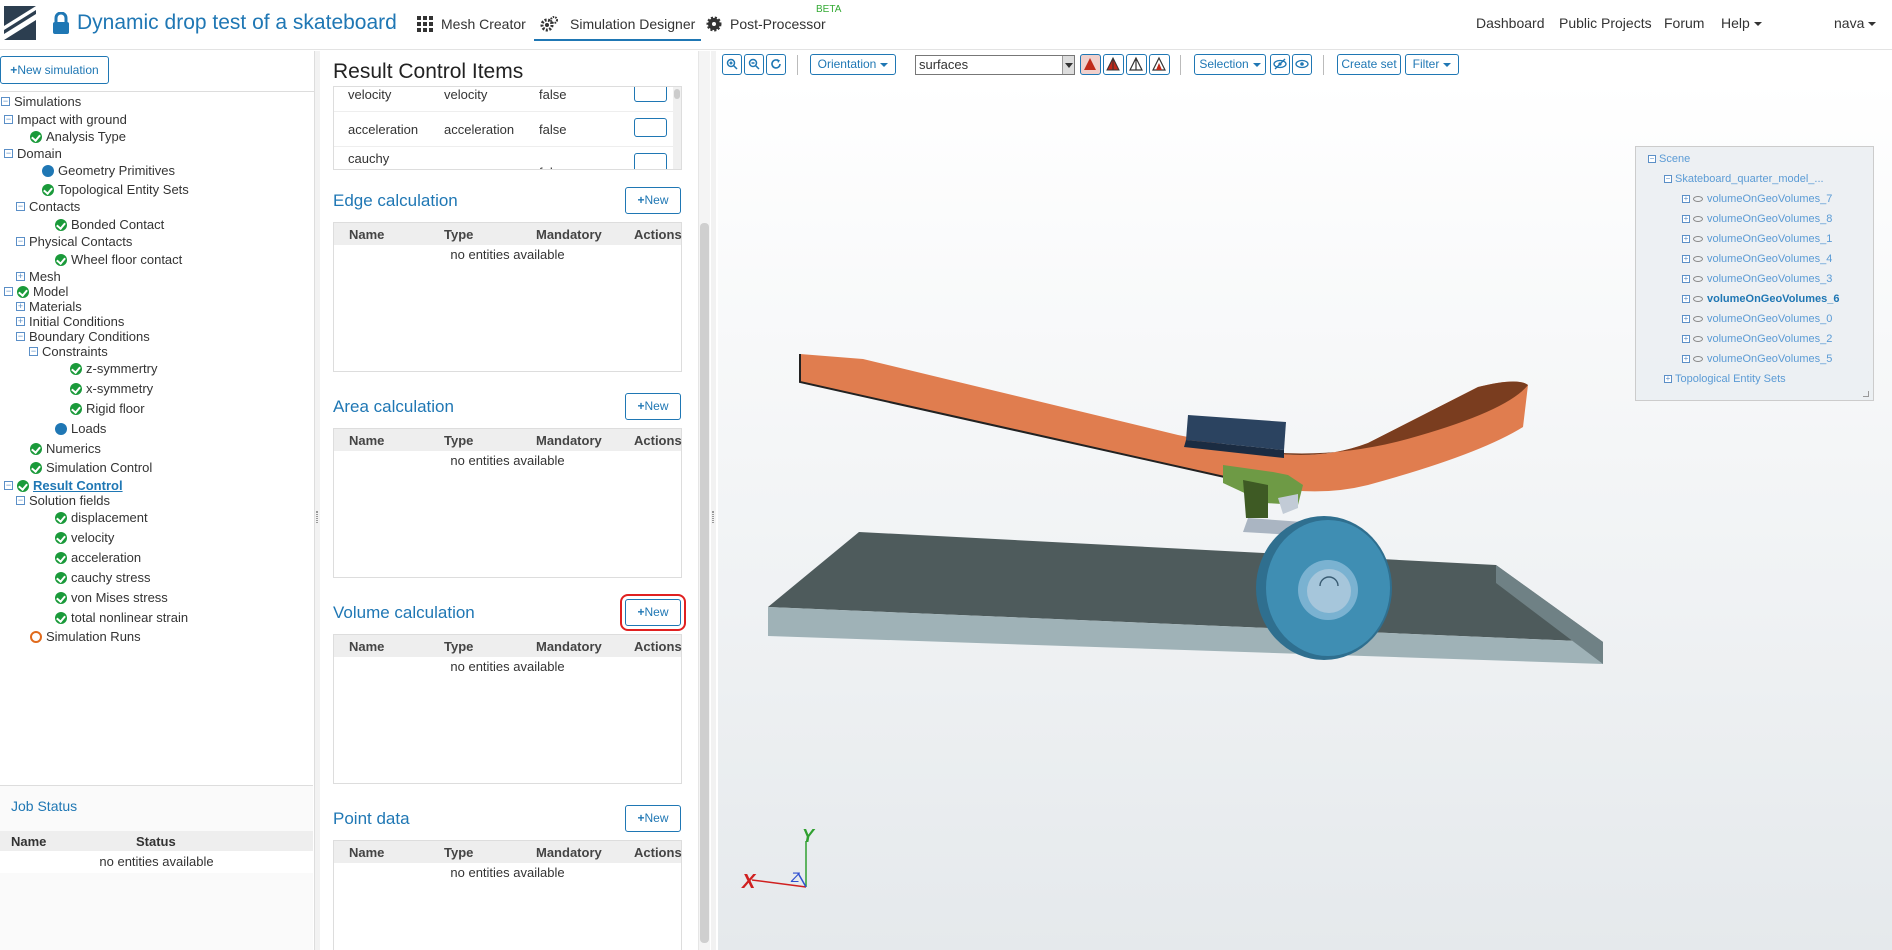 Image resolution: width=1892 pixels, height=950 pixels. What do you see at coordinates (776, 64) in the screenshot?
I see `reset-view-button` at bounding box center [776, 64].